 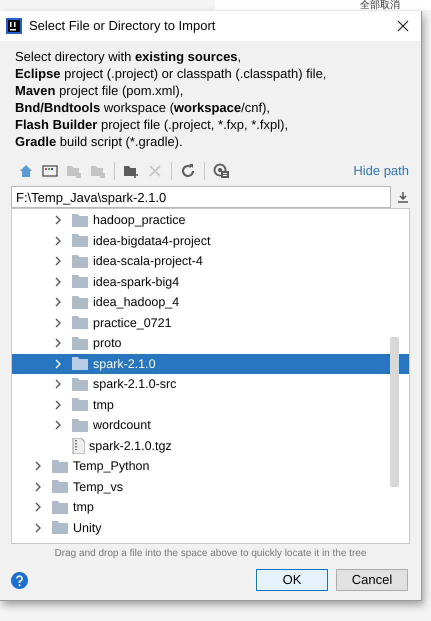 What do you see at coordinates (210, 343) in the screenshot?
I see `tree-row: proto` at bounding box center [210, 343].